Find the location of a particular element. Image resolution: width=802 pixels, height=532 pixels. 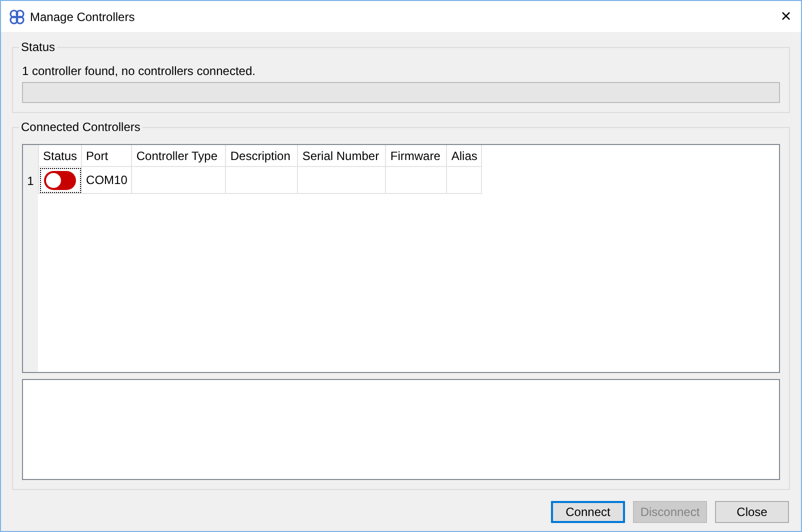

column-header: Status is located at coordinates (60, 155).